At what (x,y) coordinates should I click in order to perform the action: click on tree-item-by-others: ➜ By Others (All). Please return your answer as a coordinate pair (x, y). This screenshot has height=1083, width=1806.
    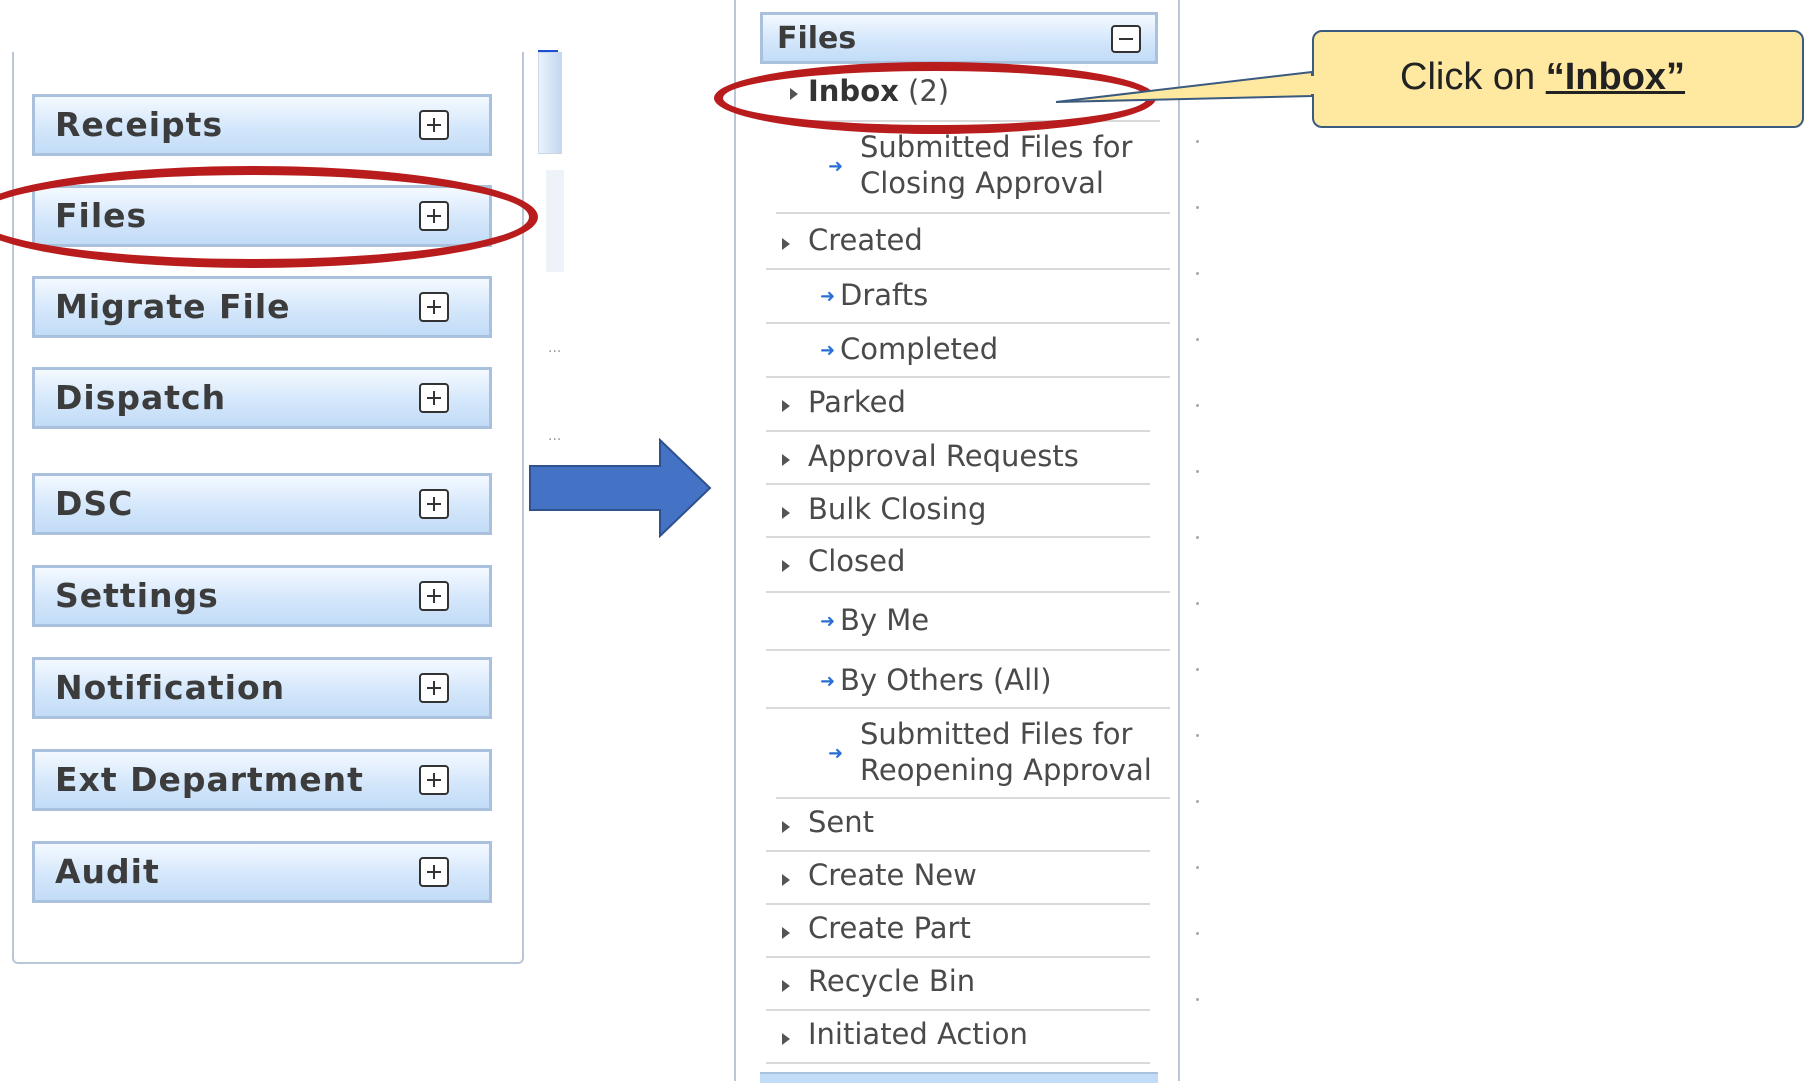
    Looking at the image, I should click on (968, 680).